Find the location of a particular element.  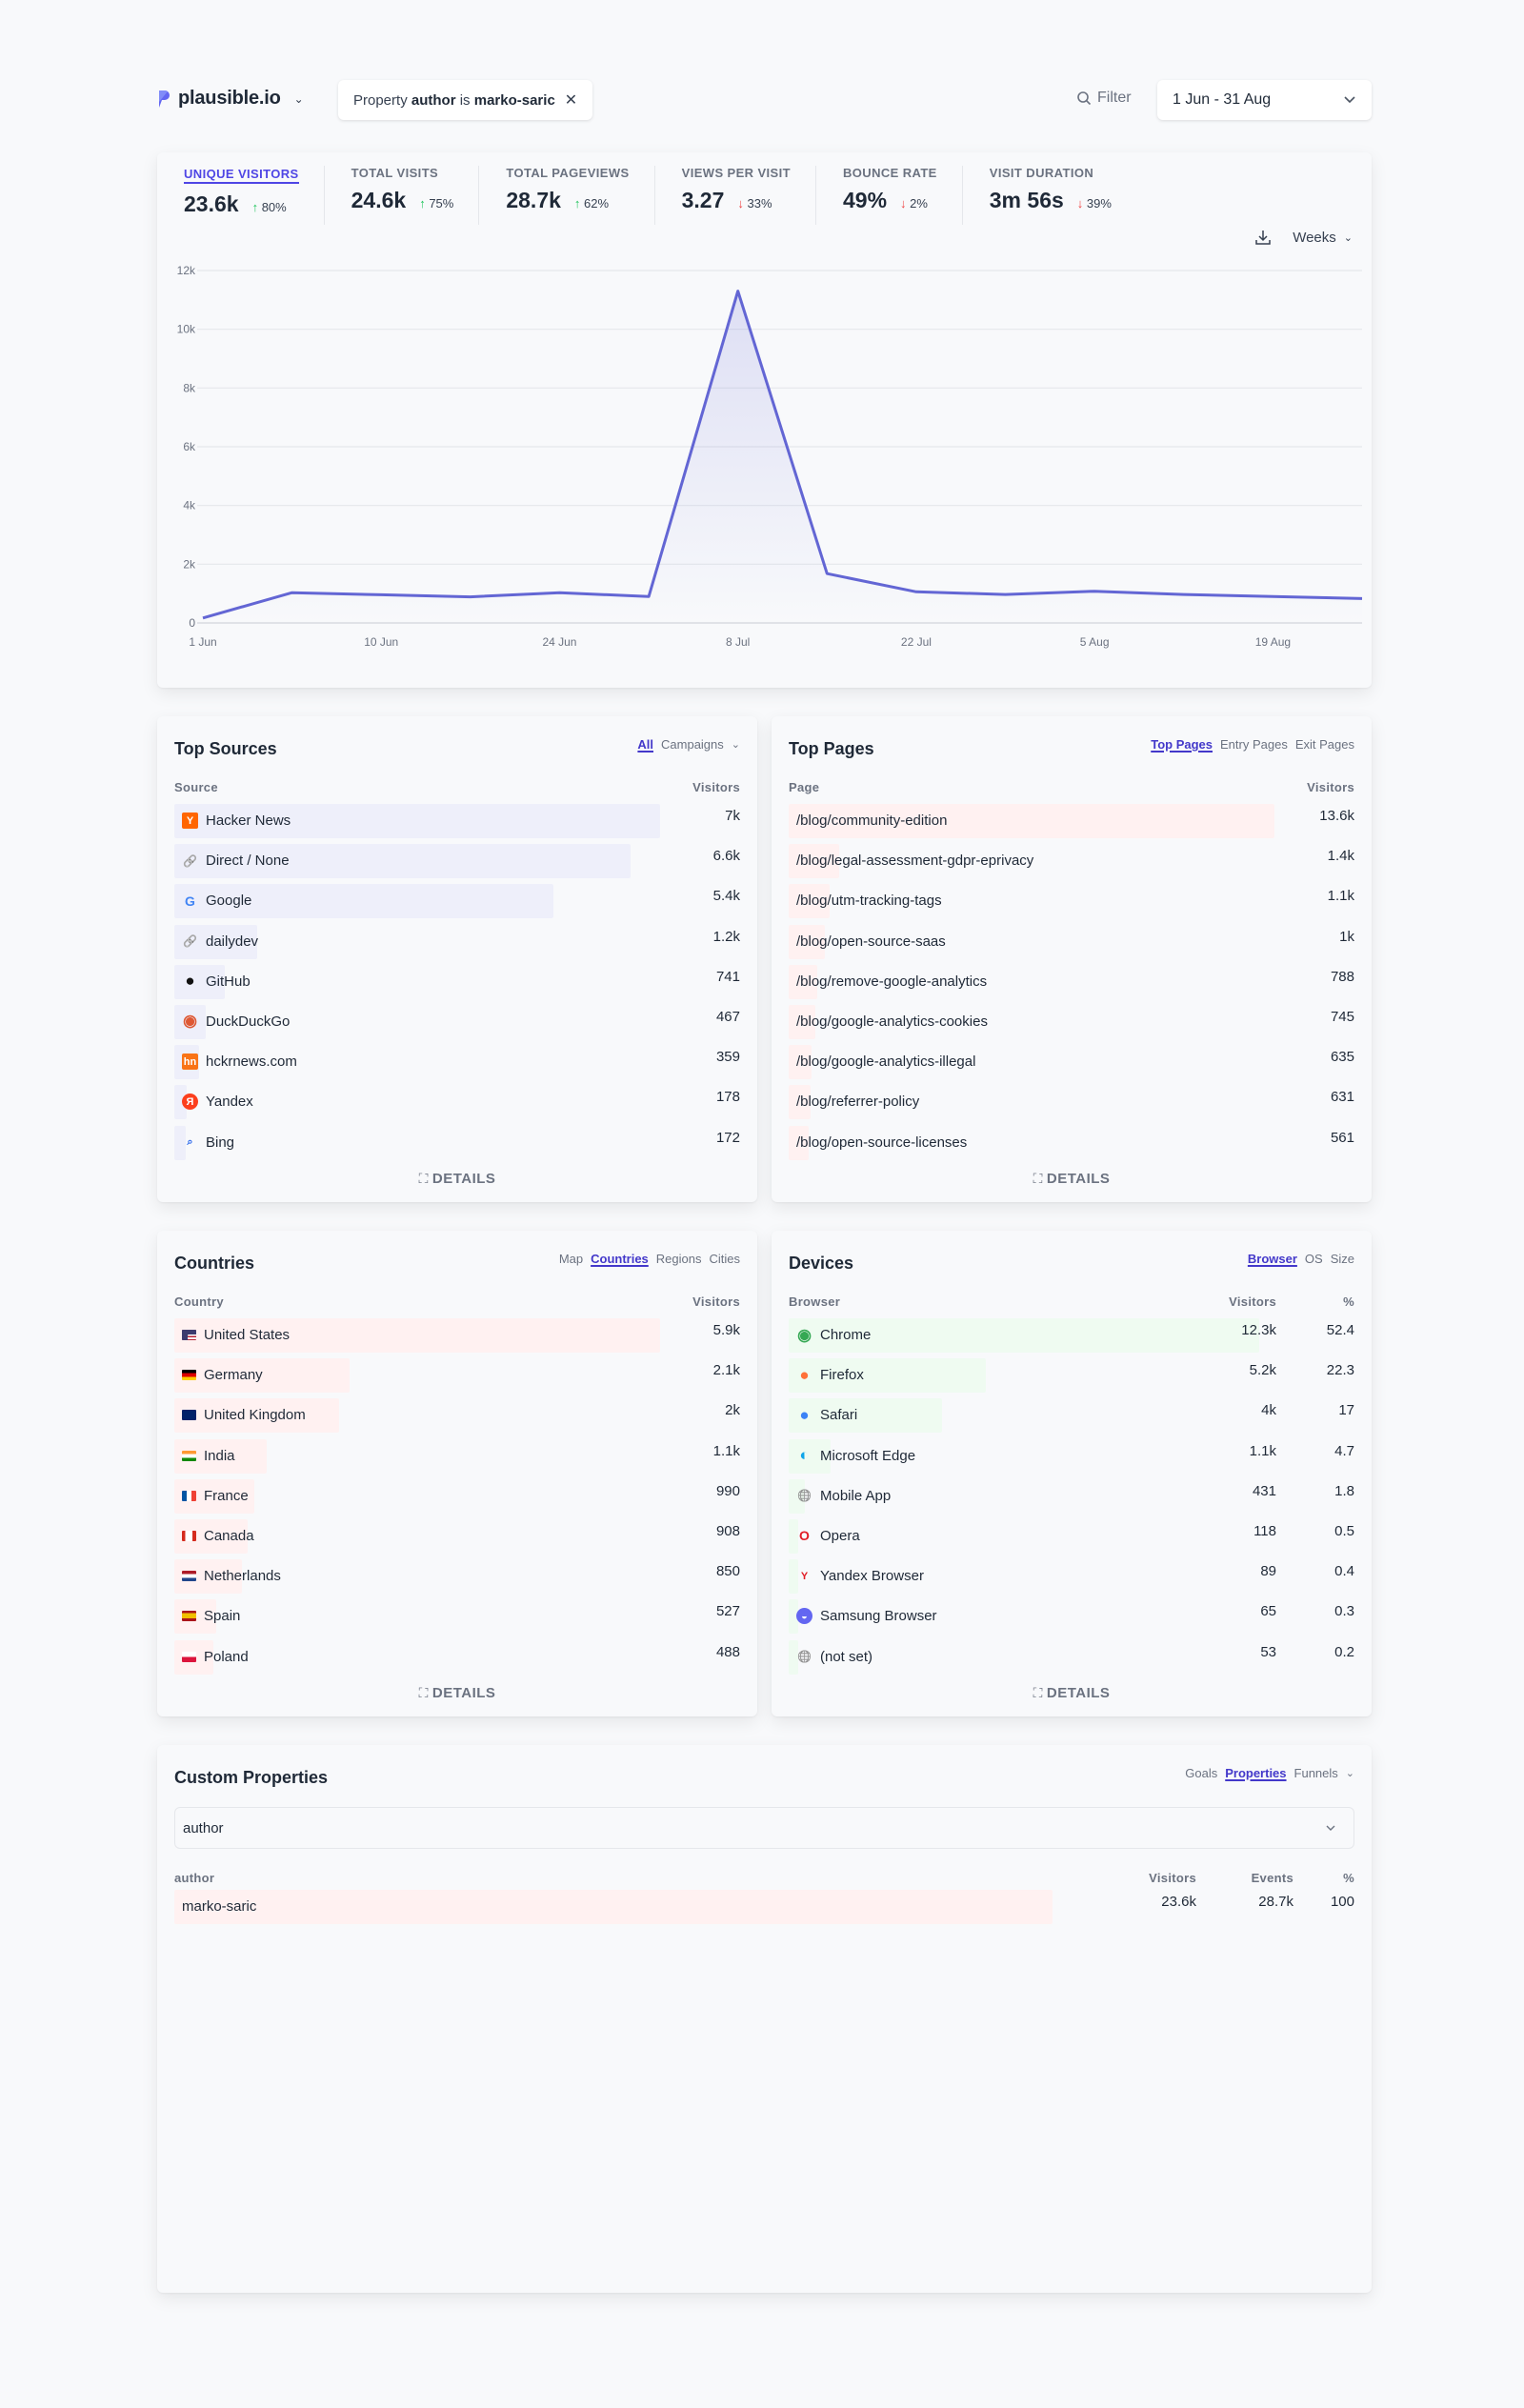

table-row: 🔗 dailydev 1.2k is located at coordinates (457, 941).